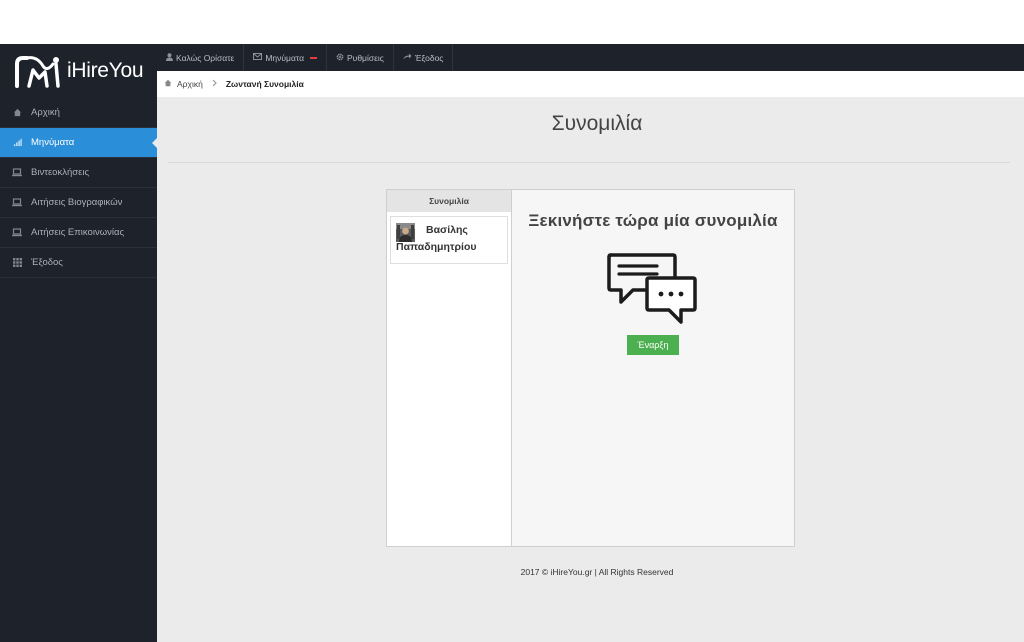 The width and height of the screenshot is (1024, 642). I want to click on chat-empty-heading: Ξεκινήστε τώρα μία συνομιλία, so click(653, 220).